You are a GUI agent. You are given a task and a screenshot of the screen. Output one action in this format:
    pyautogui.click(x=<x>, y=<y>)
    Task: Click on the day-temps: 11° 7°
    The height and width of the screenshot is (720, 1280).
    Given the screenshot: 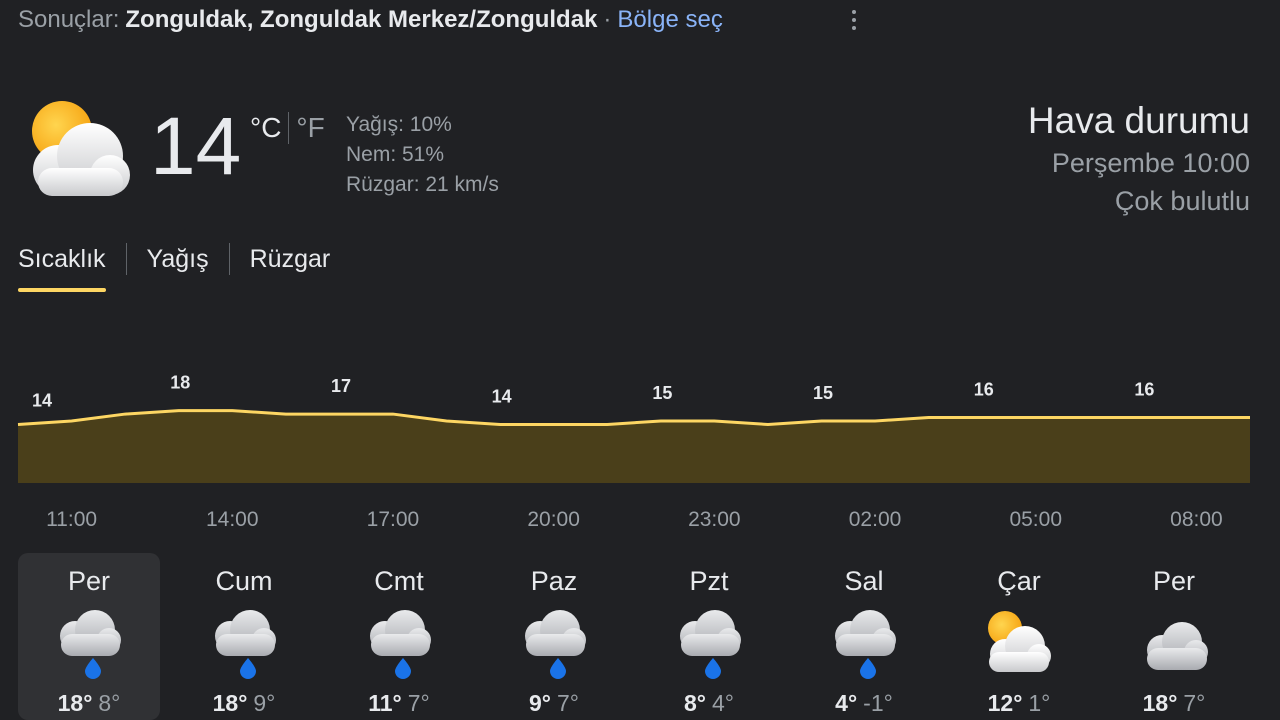 What is the action you would take?
    pyautogui.click(x=399, y=703)
    